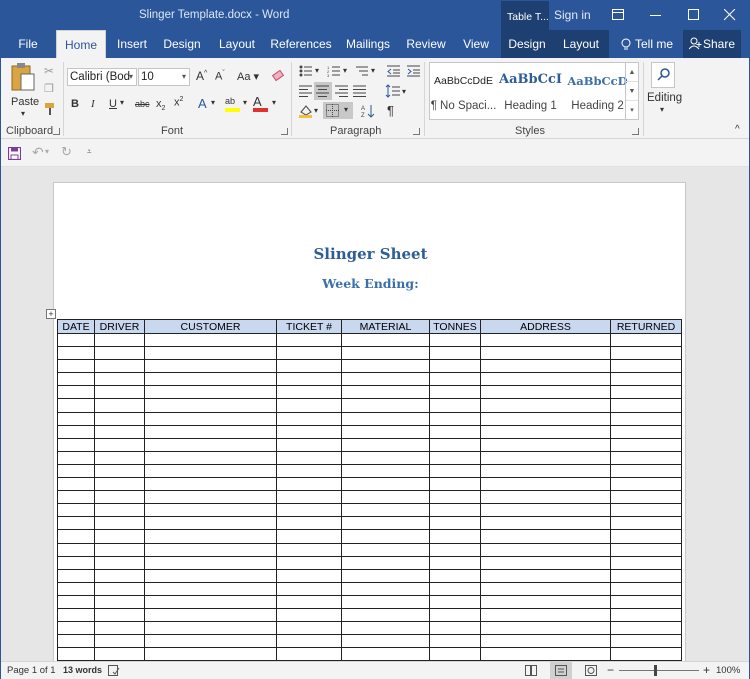 Image resolution: width=750 pixels, height=679 pixels. I want to click on strikethrough-icon: abc, so click(142, 104).